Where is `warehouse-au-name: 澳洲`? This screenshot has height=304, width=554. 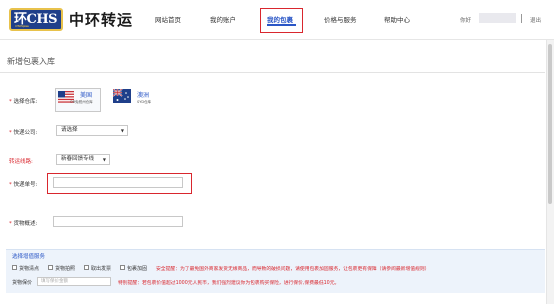
warehouse-au-name: 澳洲 is located at coordinates (143, 95).